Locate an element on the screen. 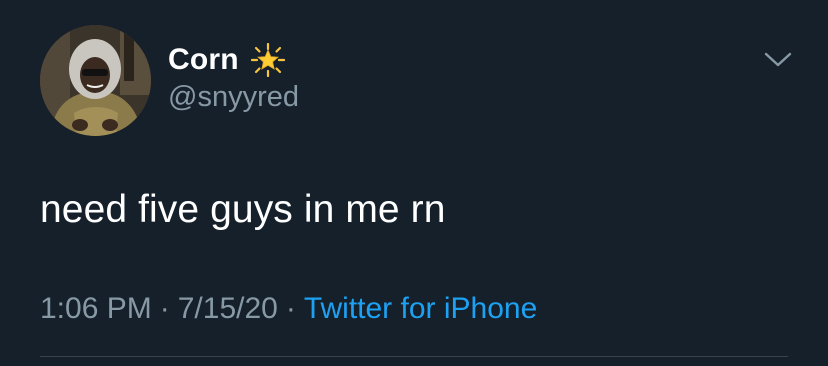 The height and width of the screenshot is (366, 828). user-handle: @snyyred is located at coordinates (233, 97).